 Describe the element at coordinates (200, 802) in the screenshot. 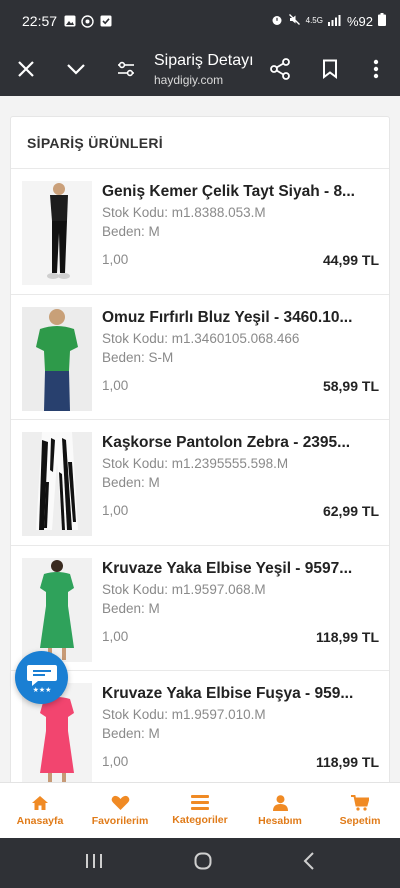

I see `menu-icon` at that location.